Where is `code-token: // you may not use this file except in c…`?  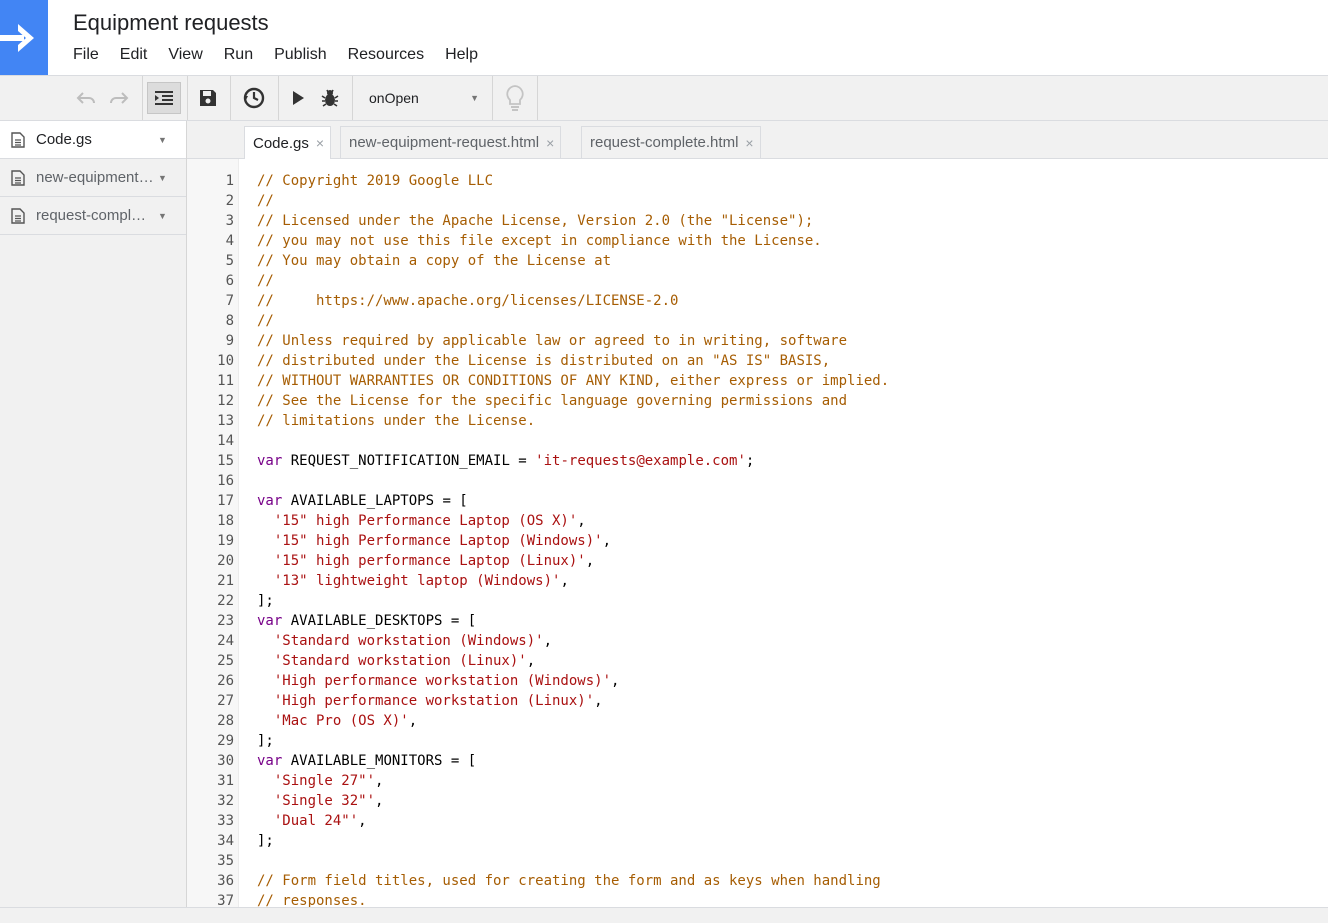 code-token: // you may not use this file except in c… is located at coordinates (539, 241).